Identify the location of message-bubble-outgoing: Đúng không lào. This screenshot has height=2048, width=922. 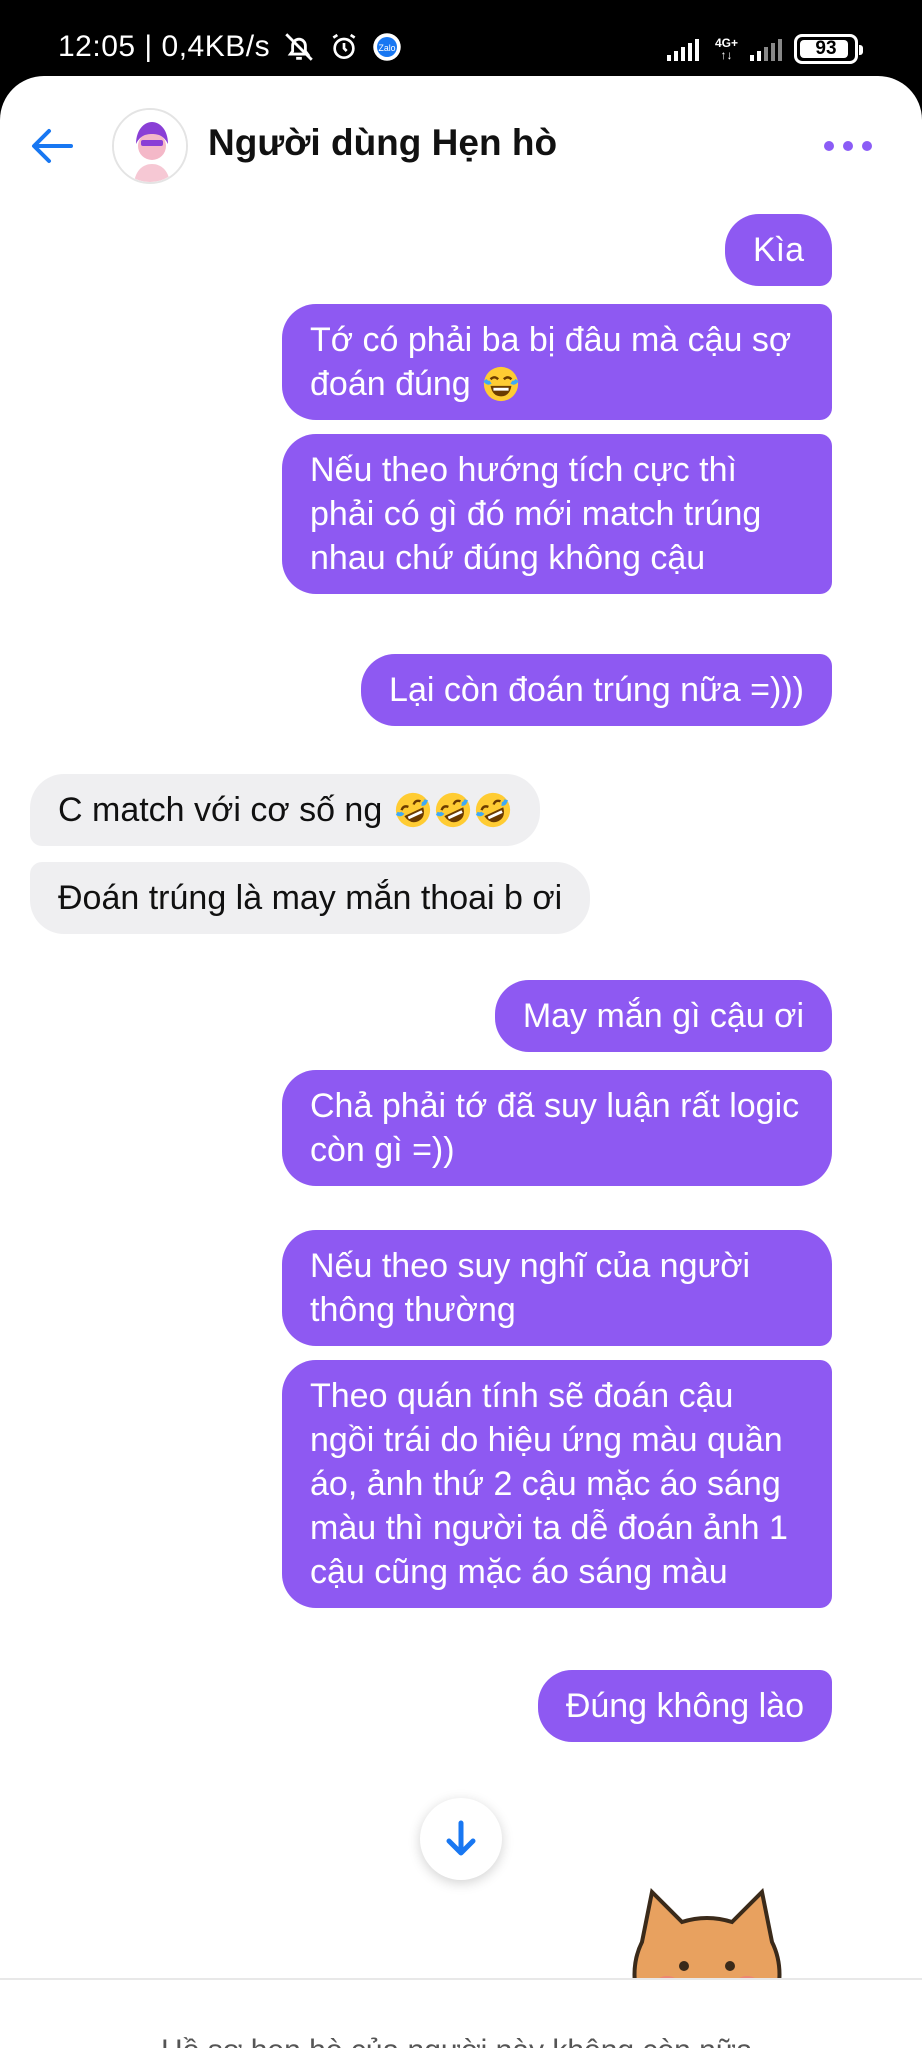
(684, 1706).